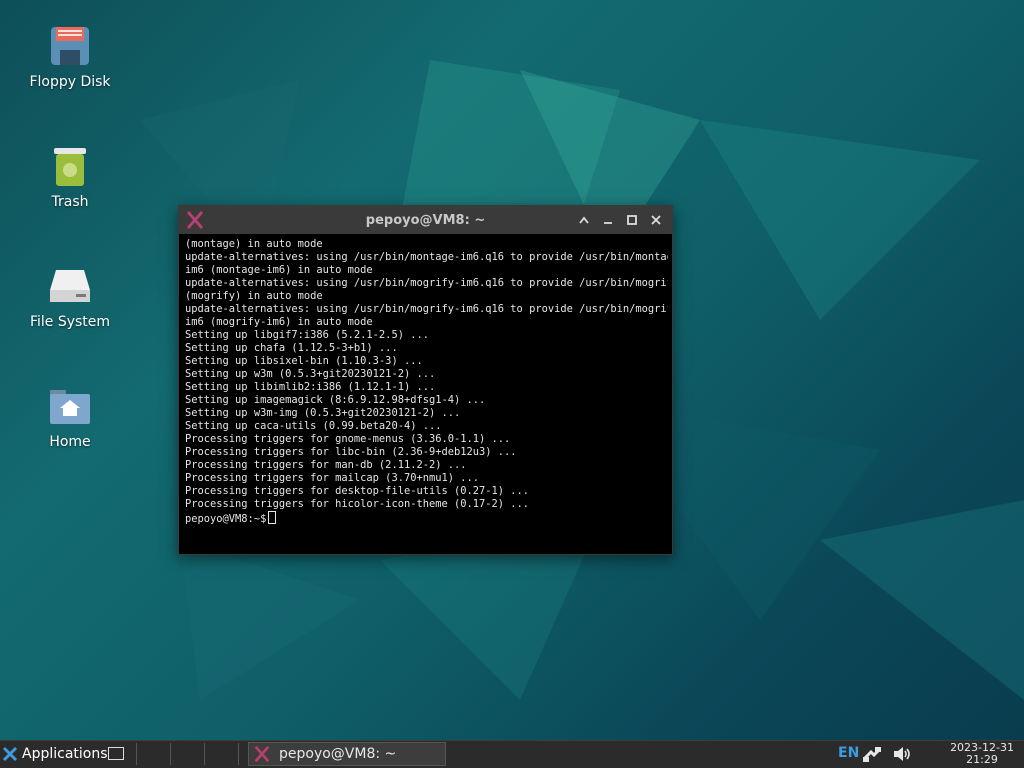 This screenshot has height=768, width=1024. What do you see at coordinates (70, 167) in the screenshot?
I see `trash-icon` at bounding box center [70, 167].